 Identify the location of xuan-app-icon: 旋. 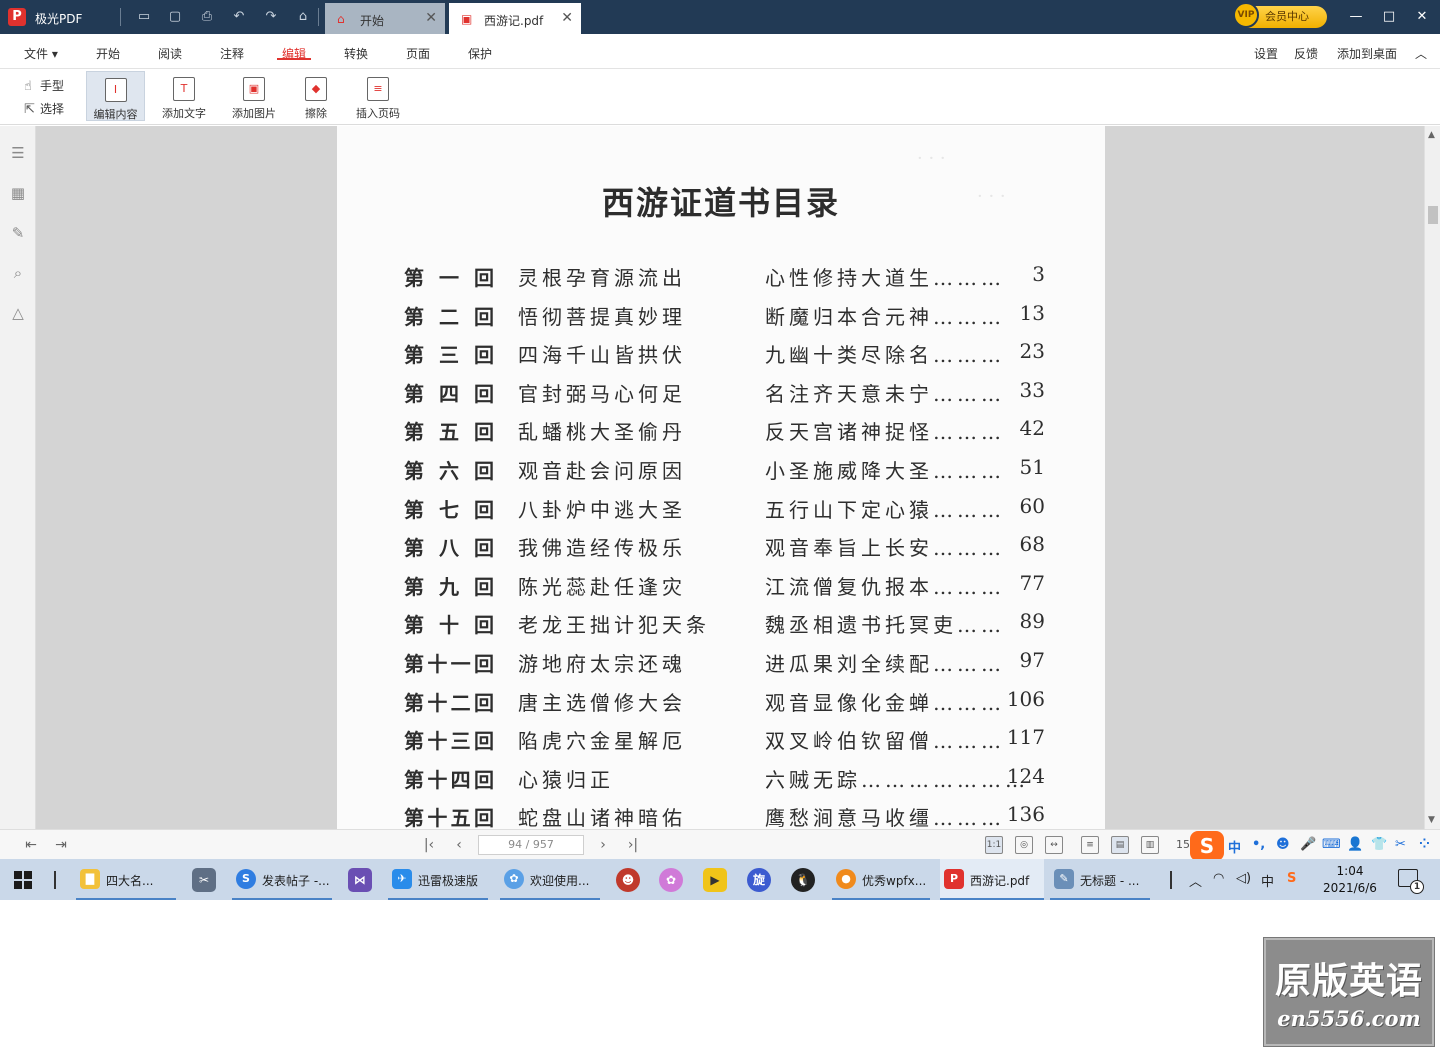
(759, 880).